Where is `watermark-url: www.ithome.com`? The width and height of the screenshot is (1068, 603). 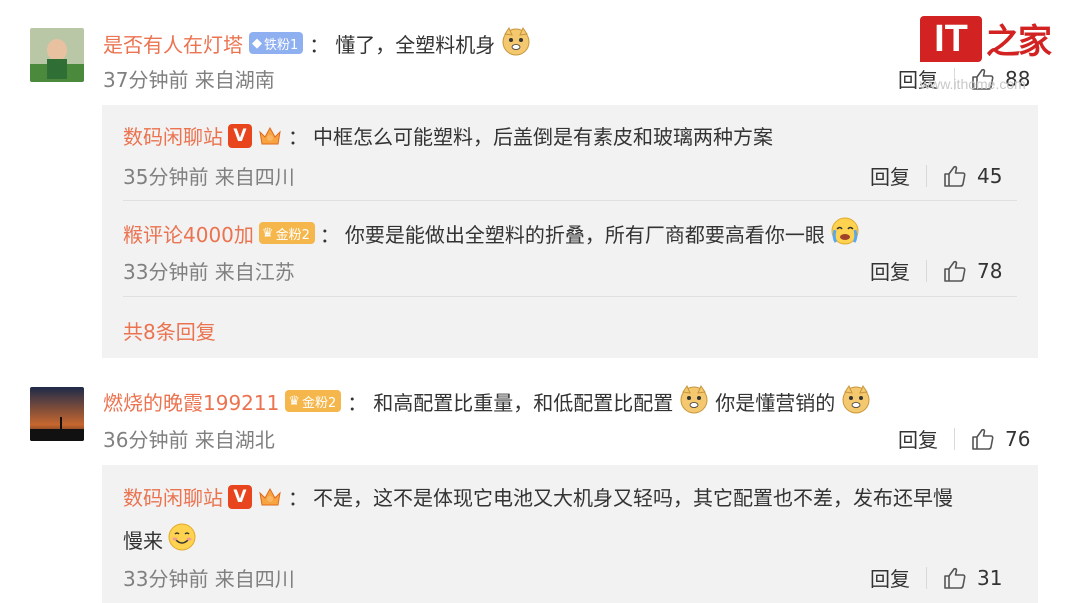
watermark-url: www.ithome.com is located at coordinates (973, 84).